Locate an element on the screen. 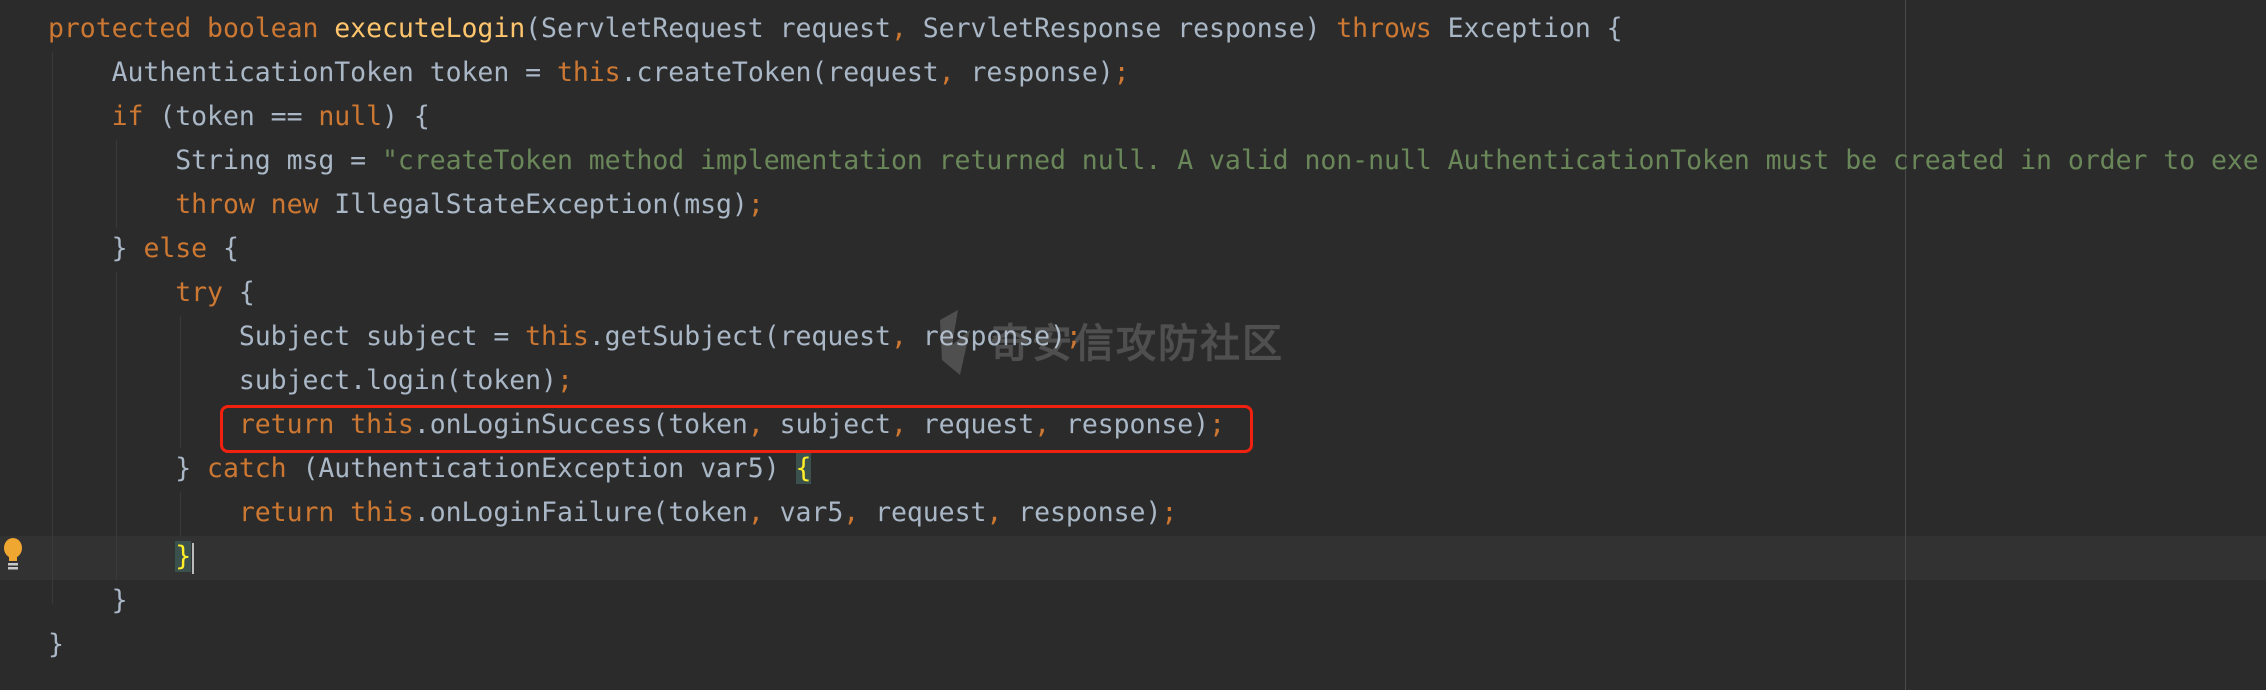  code-line: if (token == null) { is located at coordinates (239, 117).